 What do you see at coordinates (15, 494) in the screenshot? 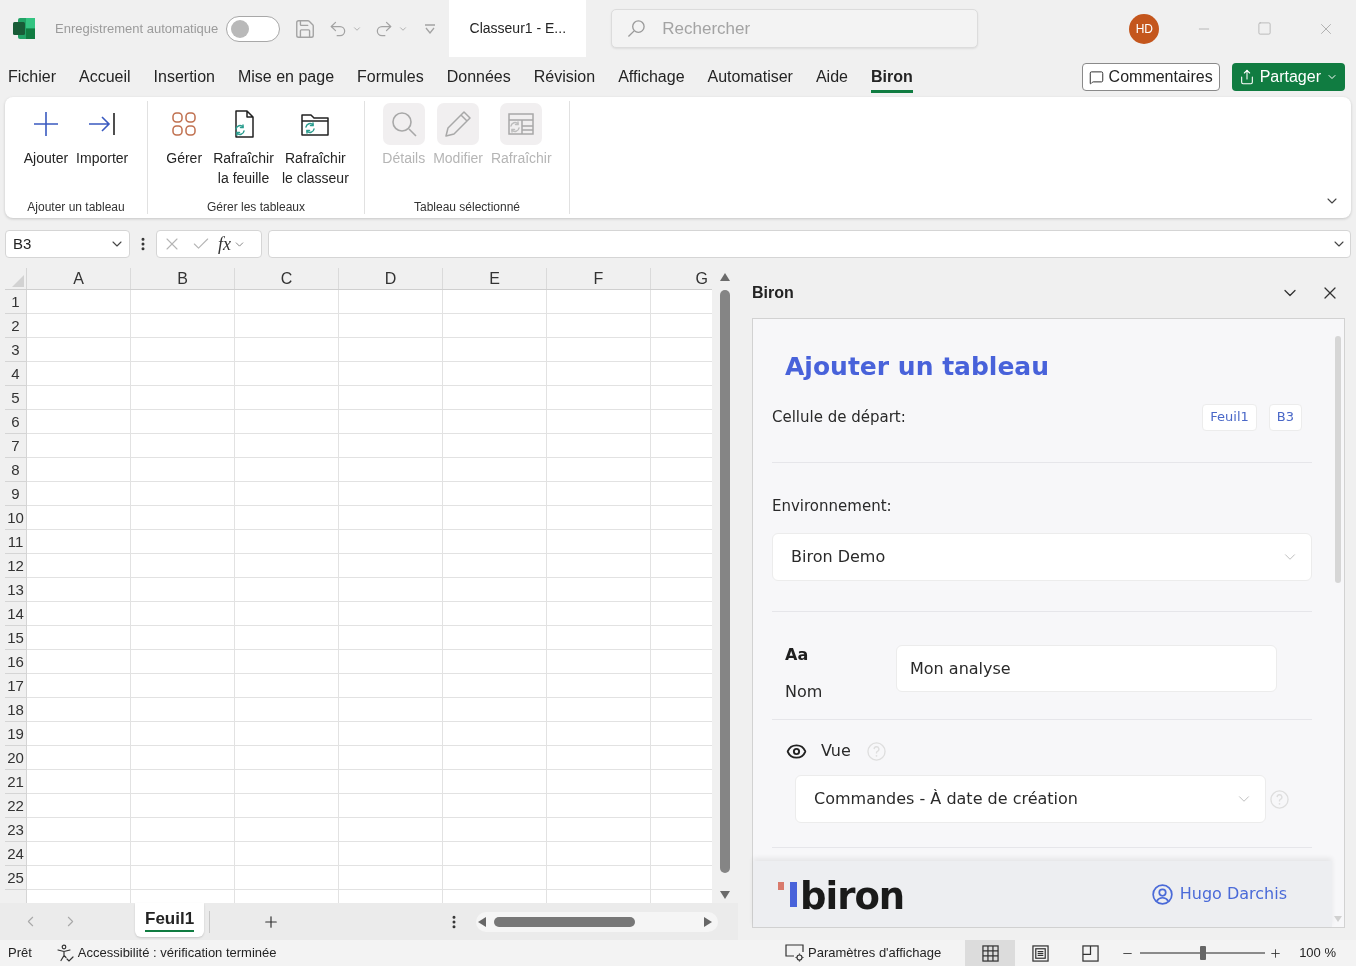
I see `row-header: 9` at bounding box center [15, 494].